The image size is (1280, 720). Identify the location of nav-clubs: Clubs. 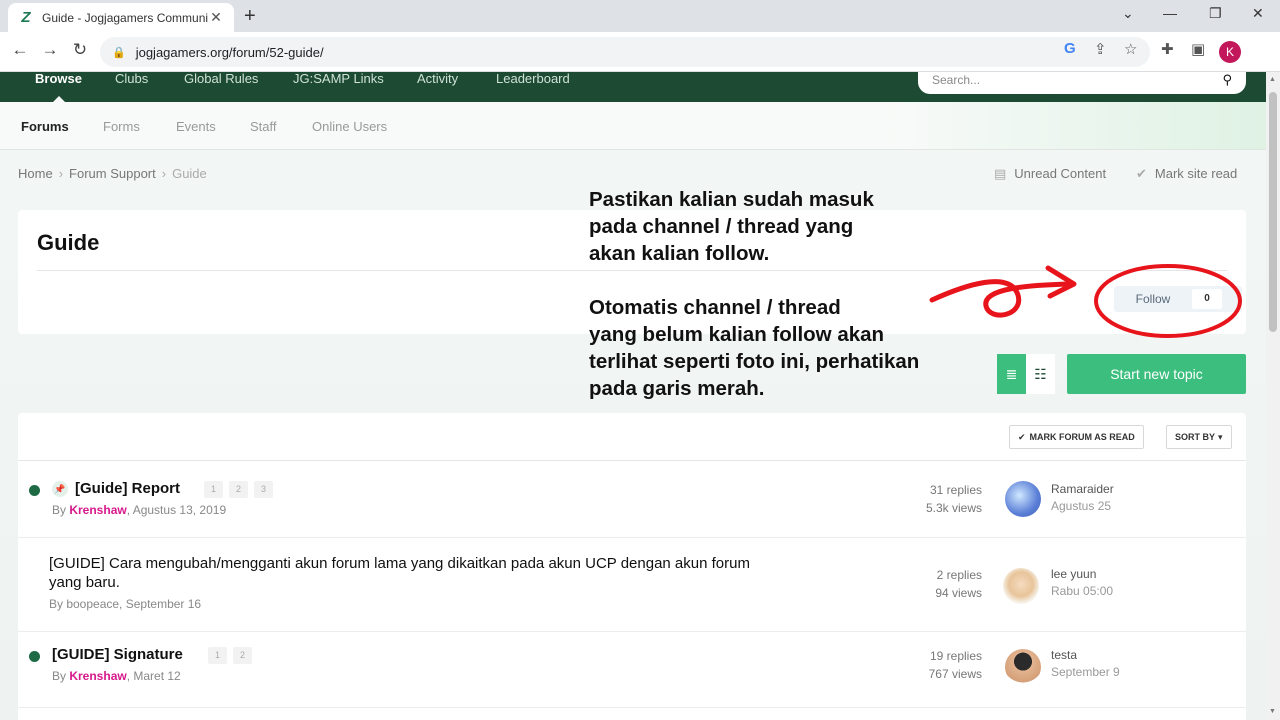
(131, 79).